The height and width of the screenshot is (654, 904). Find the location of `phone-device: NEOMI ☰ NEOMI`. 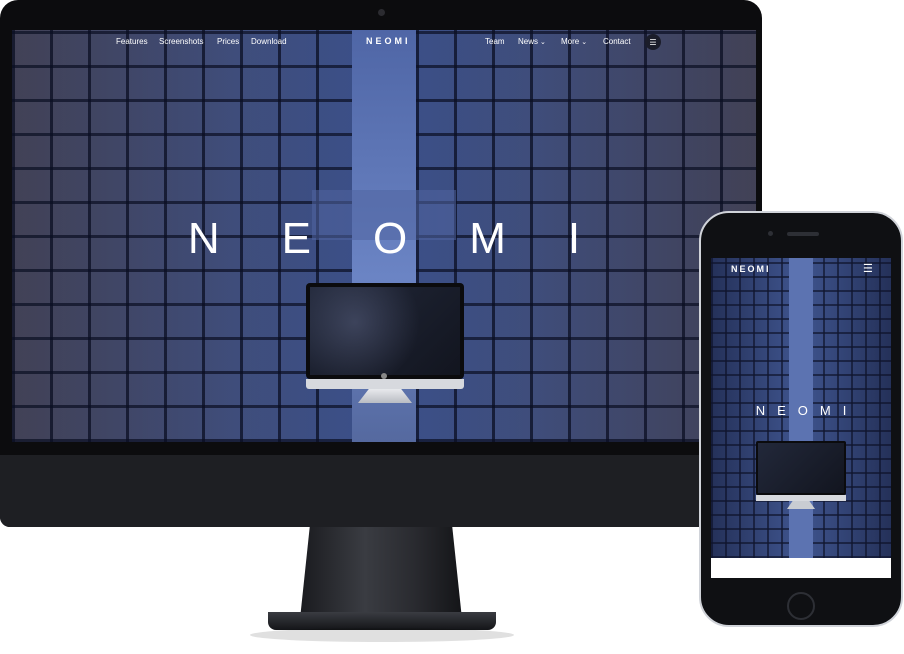

phone-device: NEOMI ☰ NEOMI is located at coordinates (801, 419).